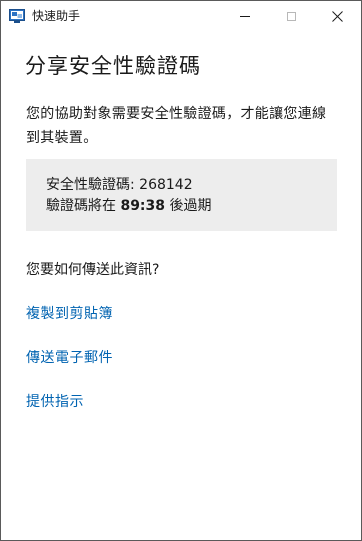 The width and height of the screenshot is (362, 541). What do you see at coordinates (93, 270) in the screenshot?
I see `send-method-question: 您要如何傳送此資訊?` at bounding box center [93, 270].